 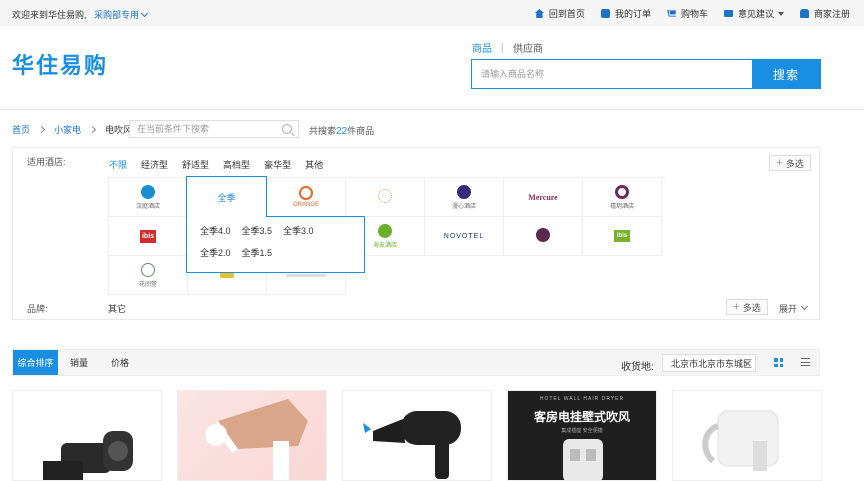 I want to click on search-type-tabs: 商品 供应商, so click(x=507, y=47).